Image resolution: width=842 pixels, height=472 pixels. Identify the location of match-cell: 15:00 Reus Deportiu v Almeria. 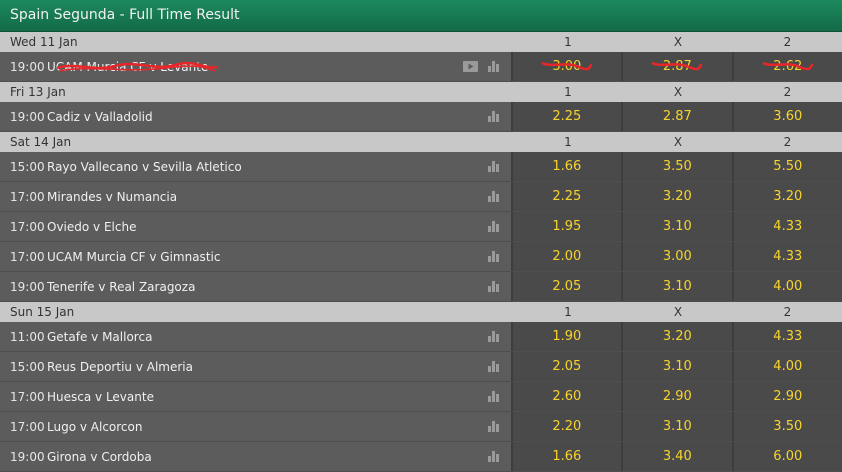
(255, 366).